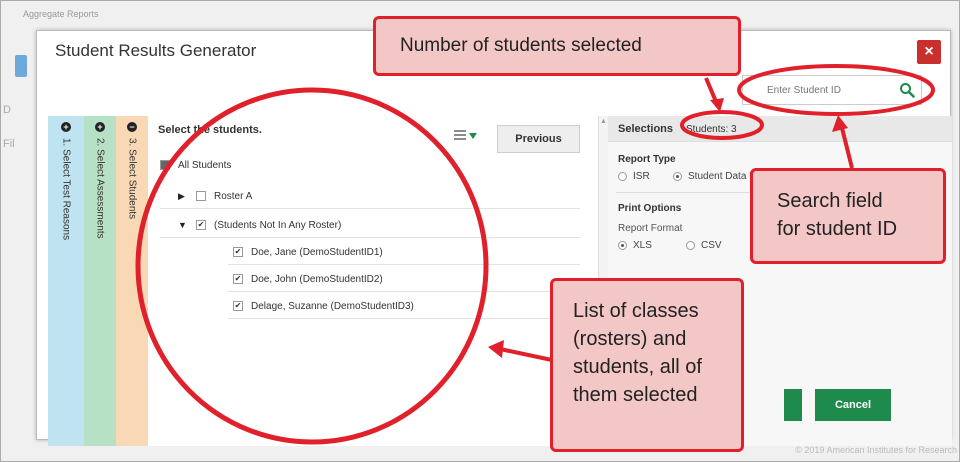 This screenshot has width=960, height=462. Describe the element at coordinates (100, 281) in the screenshot. I see `step-select-assessments: + 2. Select Assessments` at that location.